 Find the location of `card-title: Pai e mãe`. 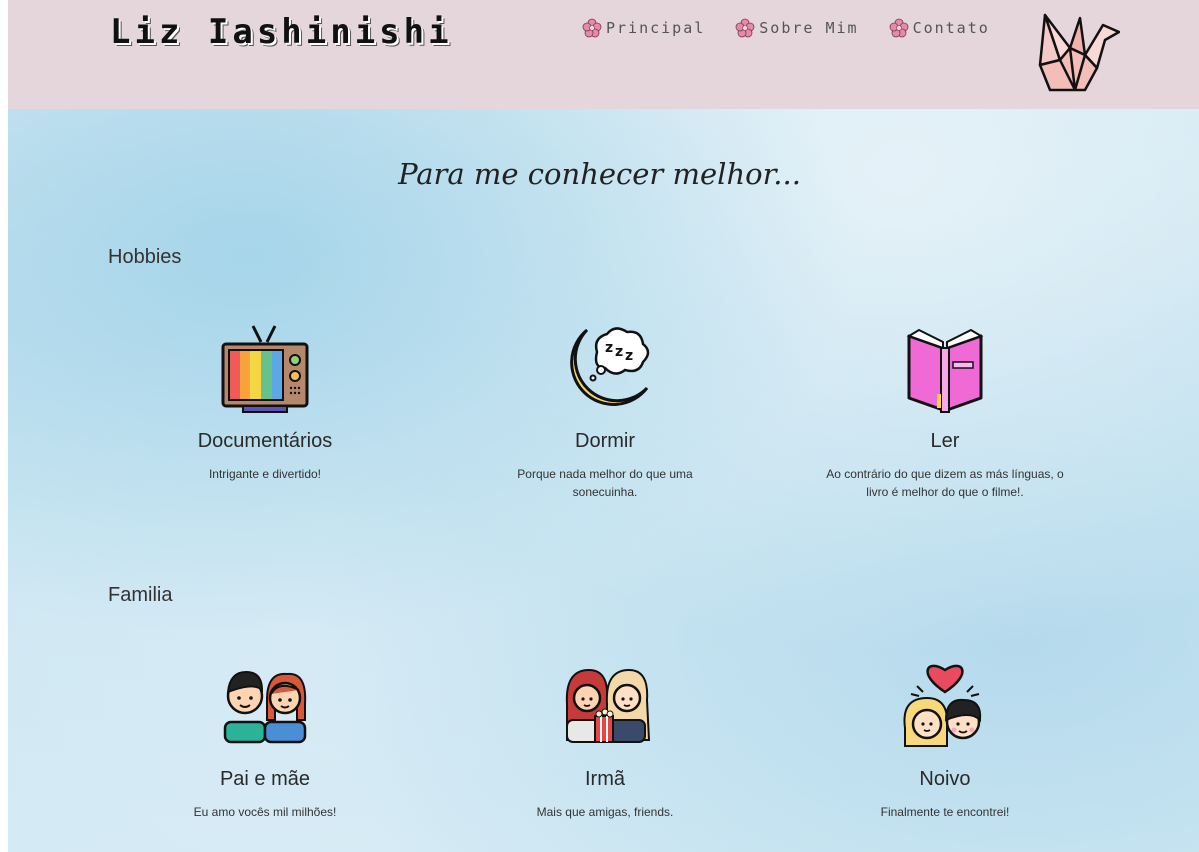

card-title: Pai e mãe is located at coordinates (265, 779).